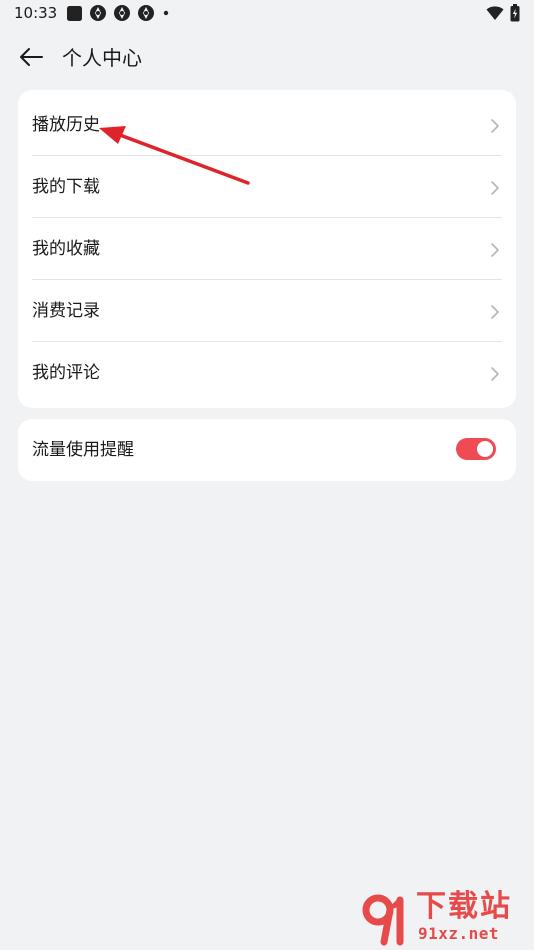  Describe the element at coordinates (267, 450) in the screenshot. I see `data-usage-reminder-card: 流量使用提醒` at that location.